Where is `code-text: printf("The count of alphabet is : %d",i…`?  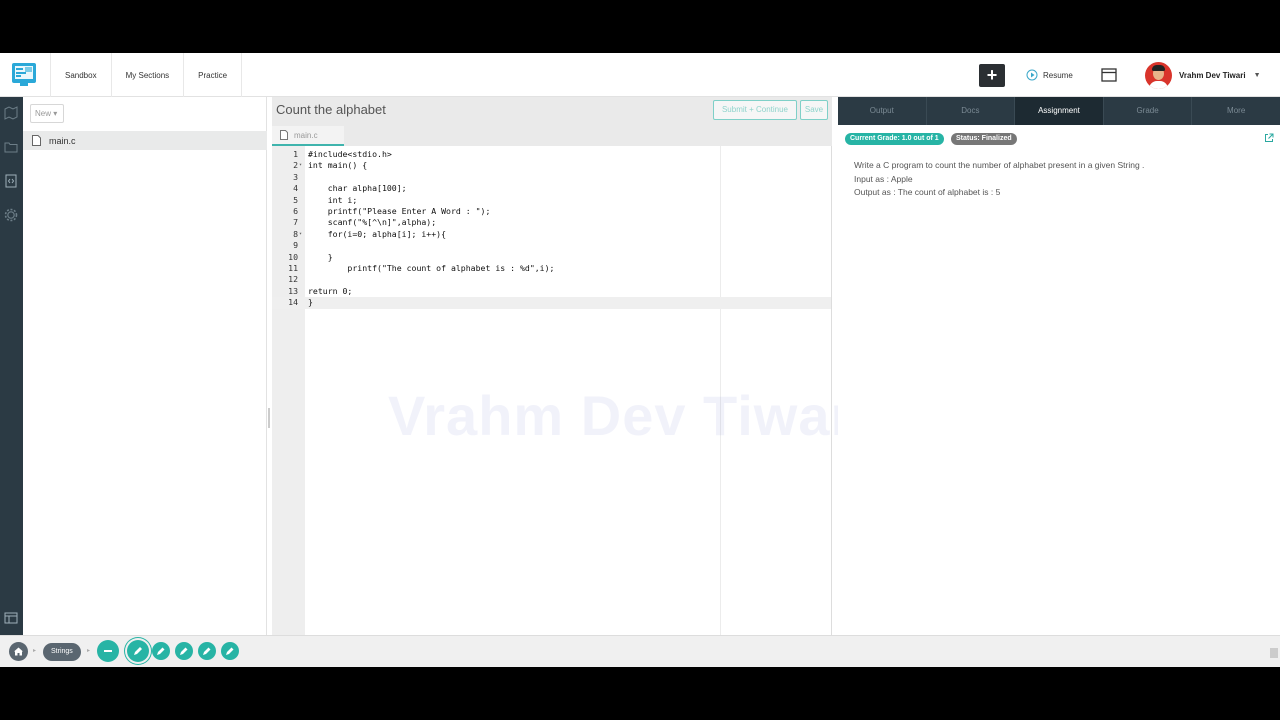 code-text: printf("The count of alphabet is : %d",i… is located at coordinates (431, 268).